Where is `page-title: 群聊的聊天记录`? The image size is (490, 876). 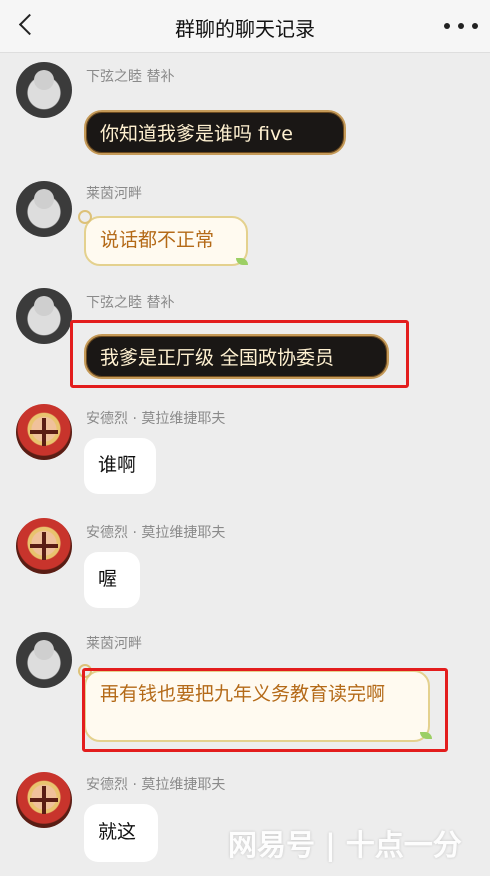
page-title: 群聊的聊天记录 is located at coordinates (245, 29).